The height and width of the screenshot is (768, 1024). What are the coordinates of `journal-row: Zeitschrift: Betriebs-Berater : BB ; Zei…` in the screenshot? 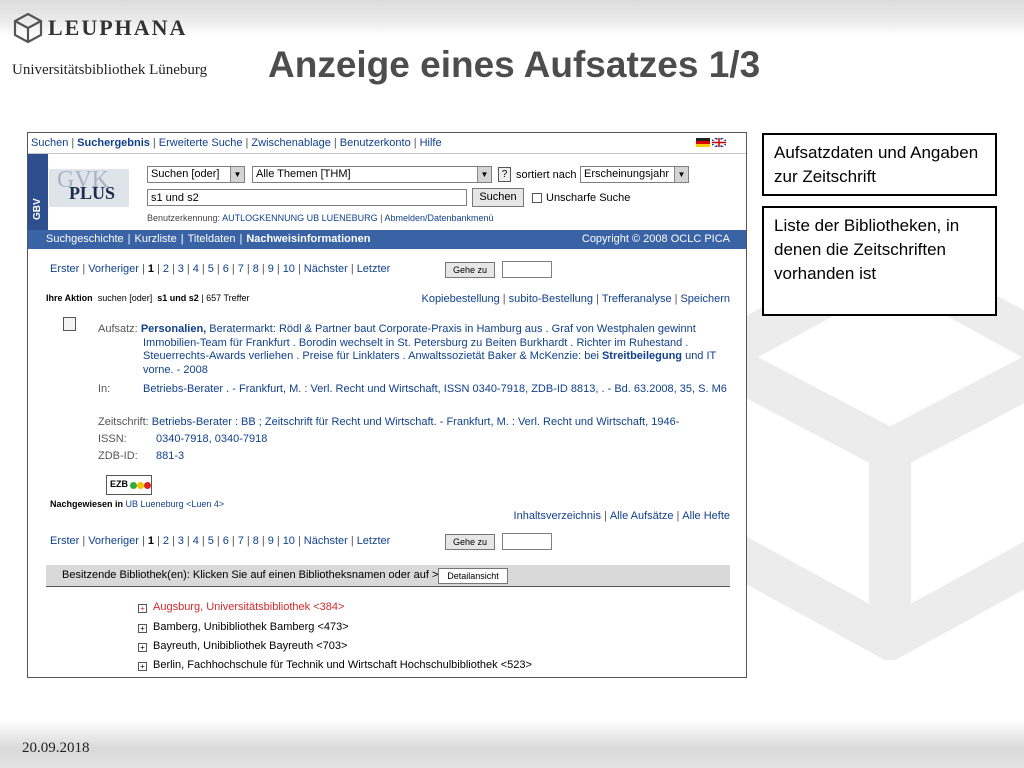 It's located at (388, 423).